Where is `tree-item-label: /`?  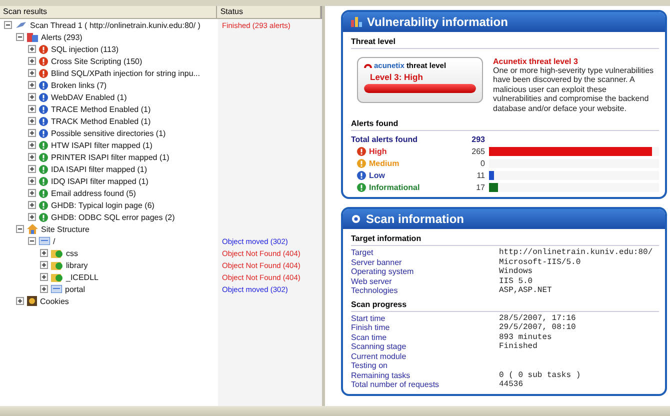
tree-item-label: / is located at coordinates (54, 241).